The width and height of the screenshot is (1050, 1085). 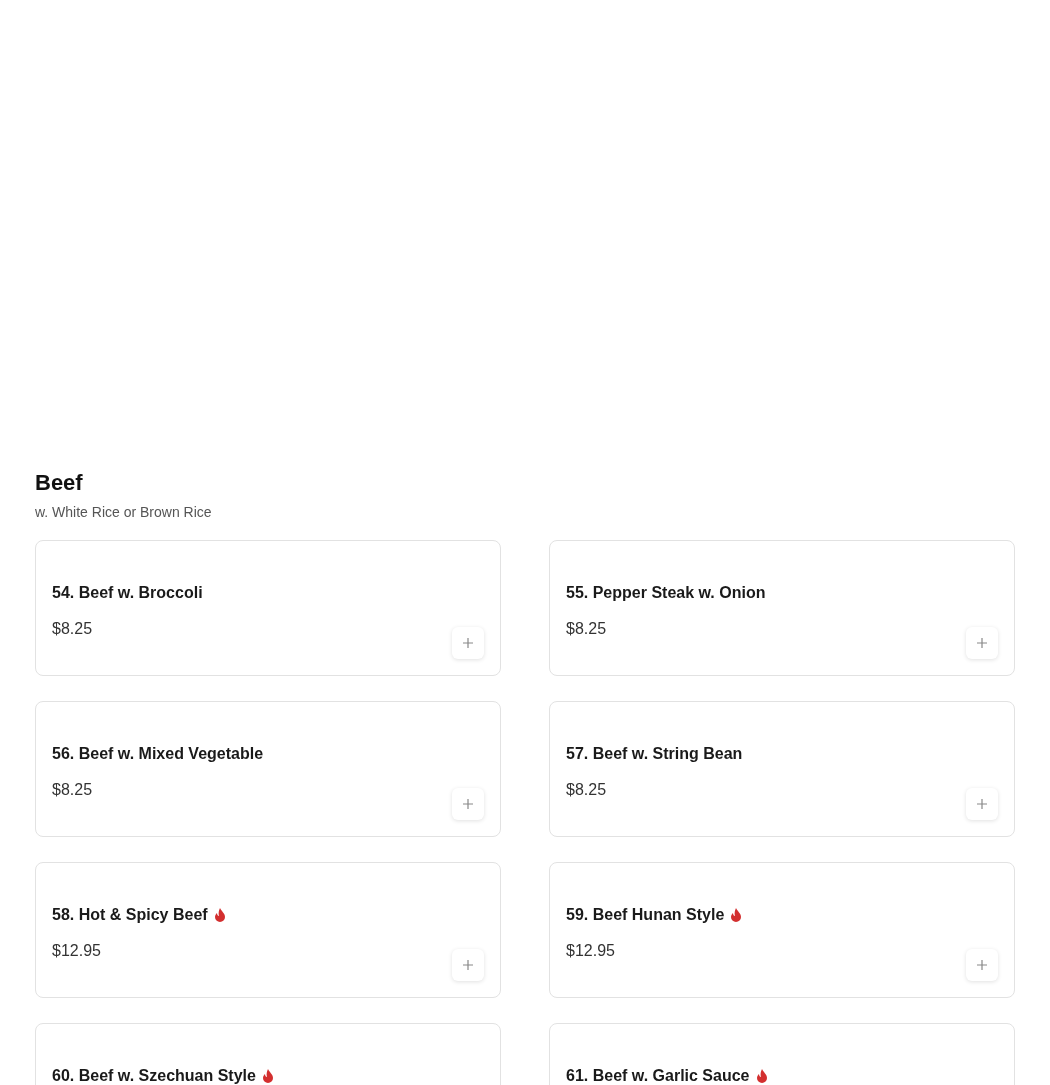 What do you see at coordinates (154, 1075) in the screenshot?
I see `item-name: 60. Beef w. Szechuan Style` at bounding box center [154, 1075].